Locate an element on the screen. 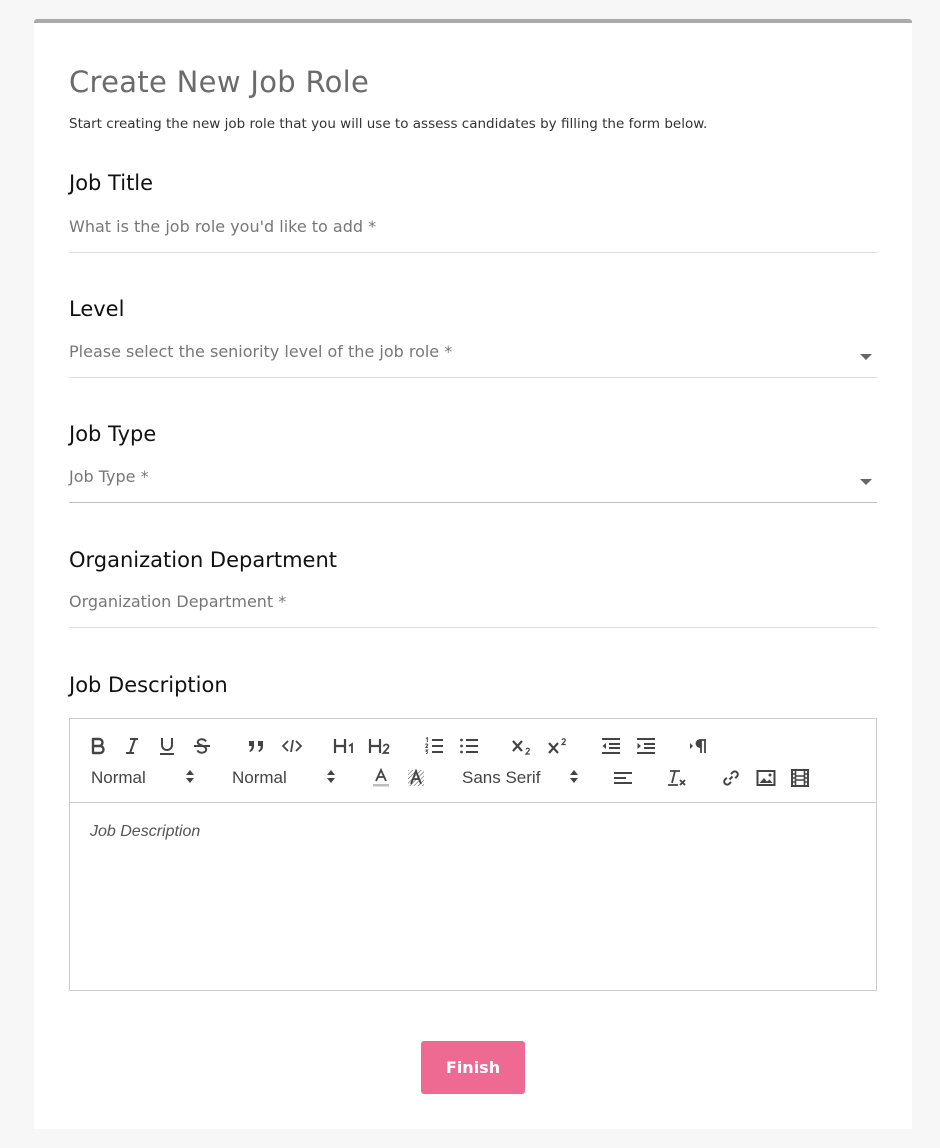  underline-icon is located at coordinates (167, 746).